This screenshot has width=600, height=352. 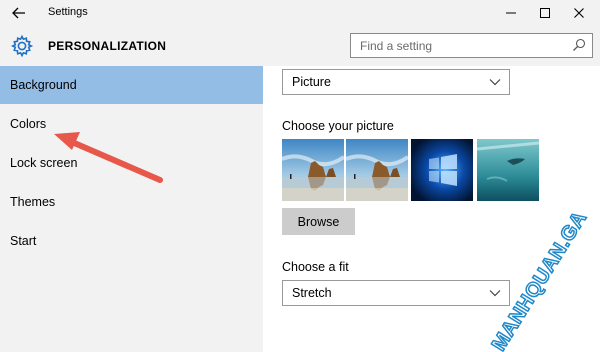 I want to click on page-header: PERSONALIZATION, so click(x=300, y=46).